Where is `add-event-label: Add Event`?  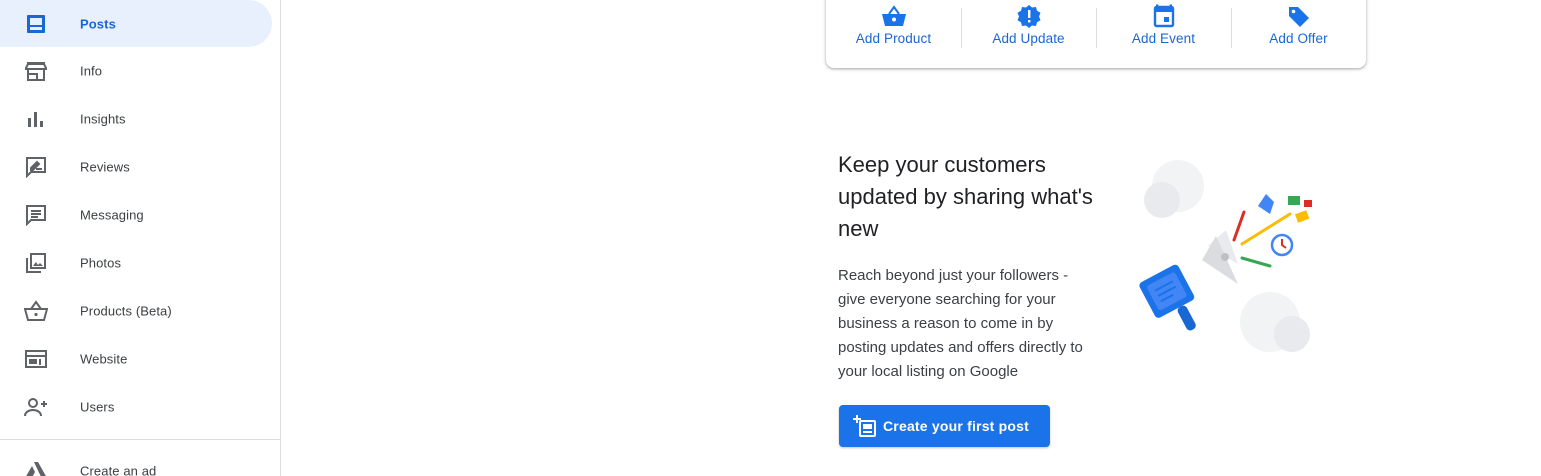
add-event-label: Add Event is located at coordinates (1163, 38).